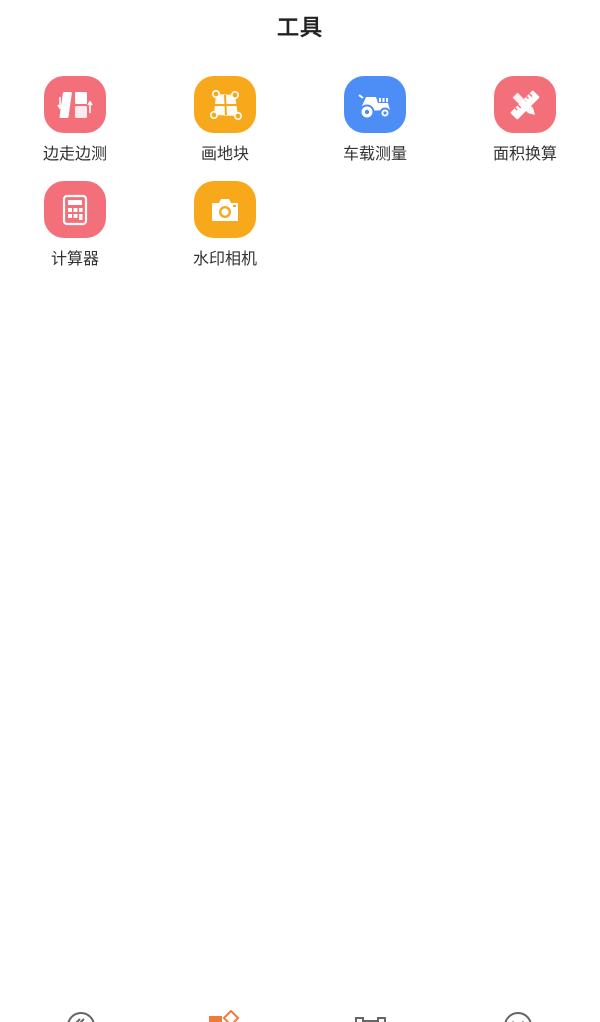 The height and width of the screenshot is (1022, 600). I want to click on tab-plots, so click(371, 1016).